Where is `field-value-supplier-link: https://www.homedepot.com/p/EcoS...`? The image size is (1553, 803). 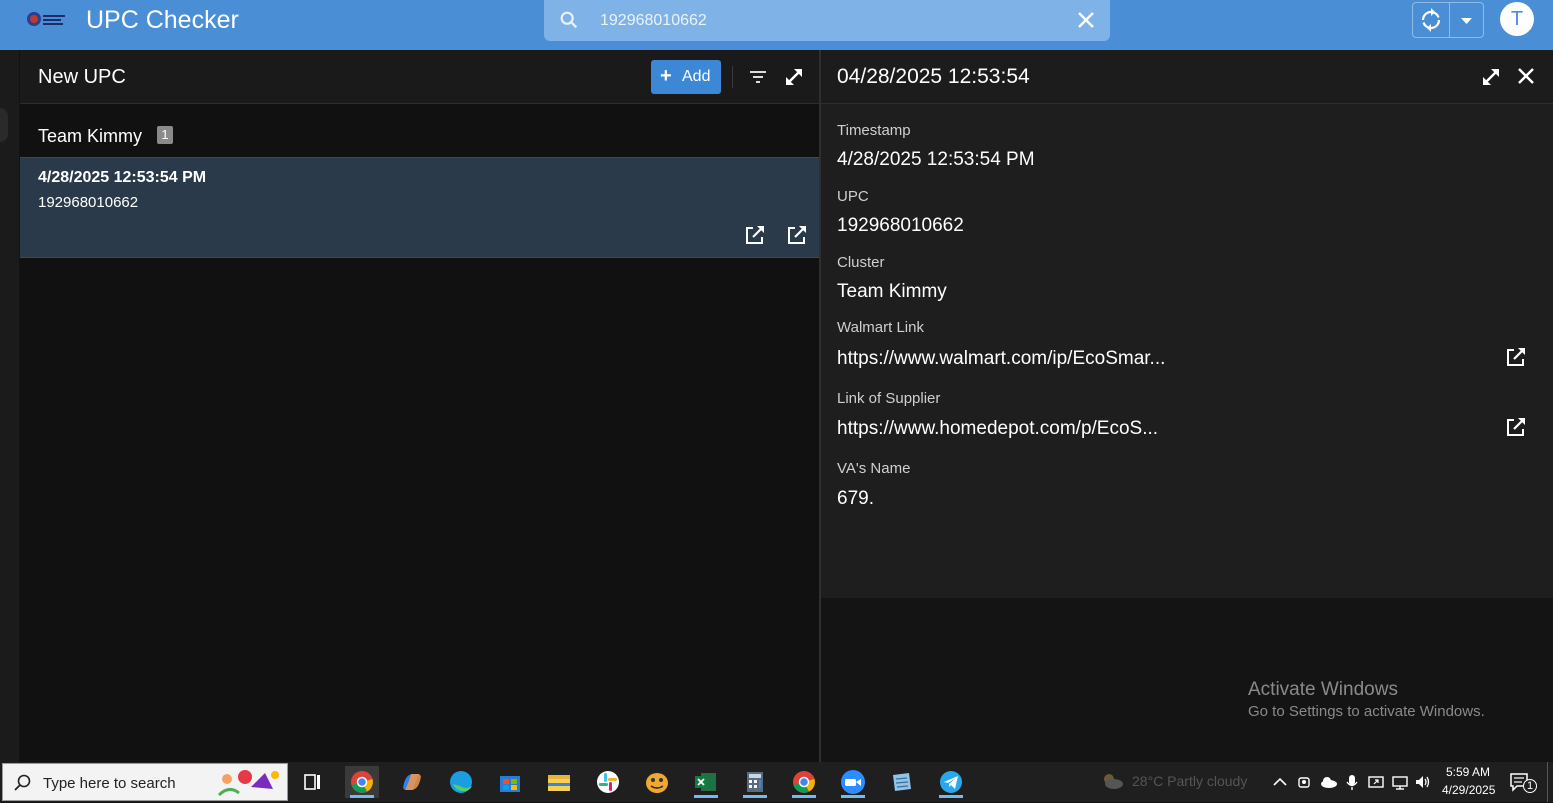
field-value-supplier-link: https://www.homedepot.com/p/EcoS... is located at coordinates (997, 429).